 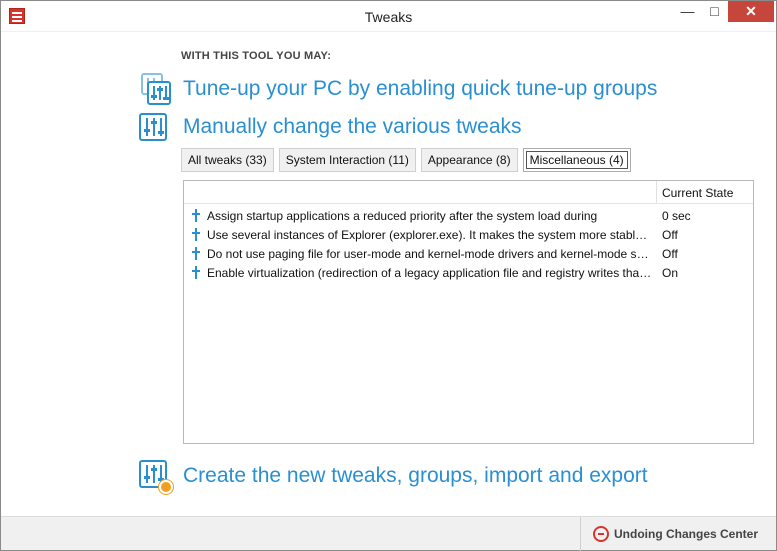 I want to click on undoing-changes-center-button: Undoing Changes Center, so click(x=678, y=534).